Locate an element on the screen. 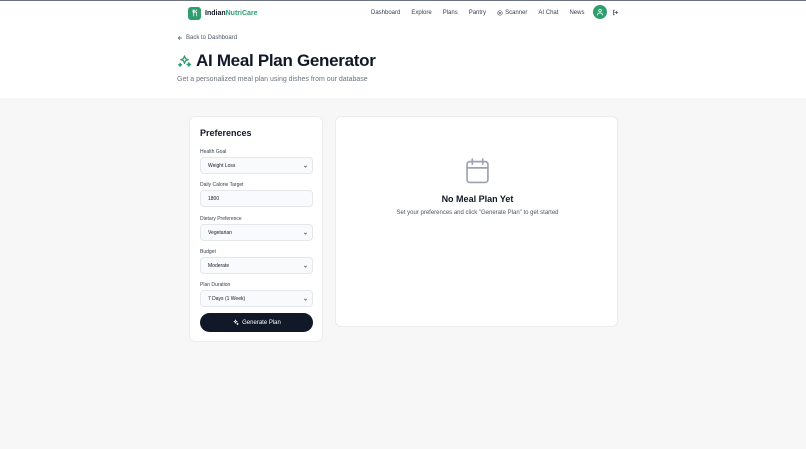 The image size is (806, 449). brand-name-part1: Indian is located at coordinates (215, 13).